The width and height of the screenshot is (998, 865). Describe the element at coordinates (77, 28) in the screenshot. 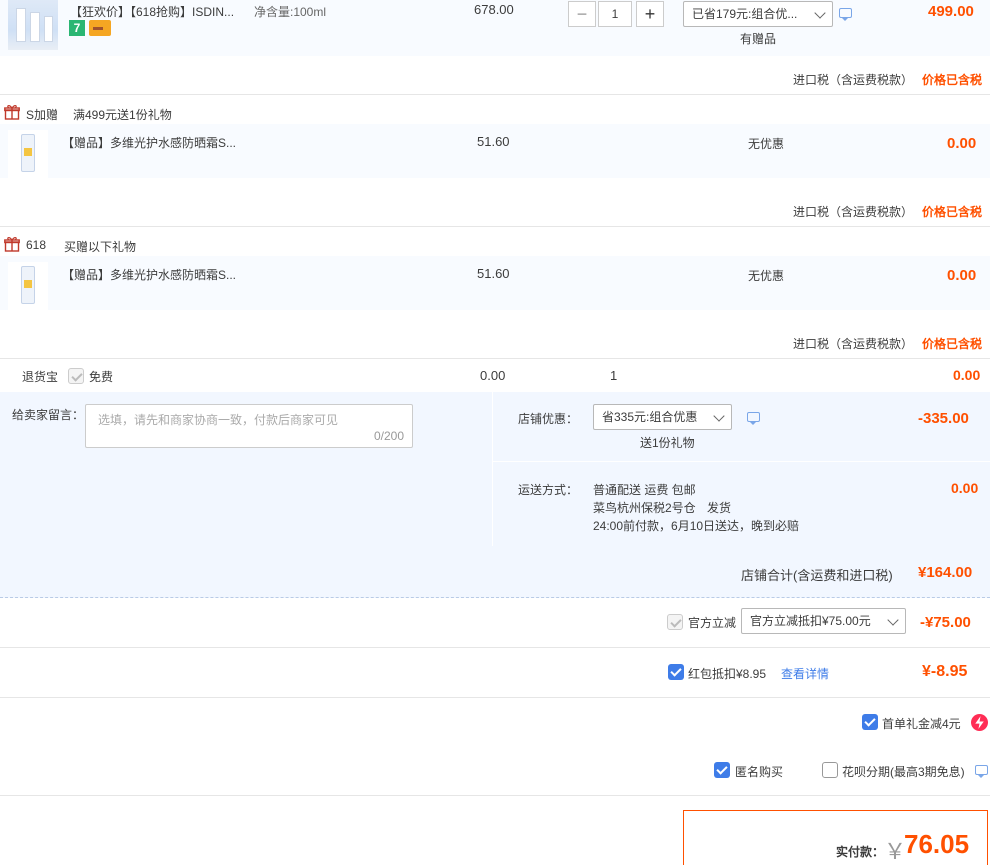

I see `tmall-seven-badge: 7` at that location.